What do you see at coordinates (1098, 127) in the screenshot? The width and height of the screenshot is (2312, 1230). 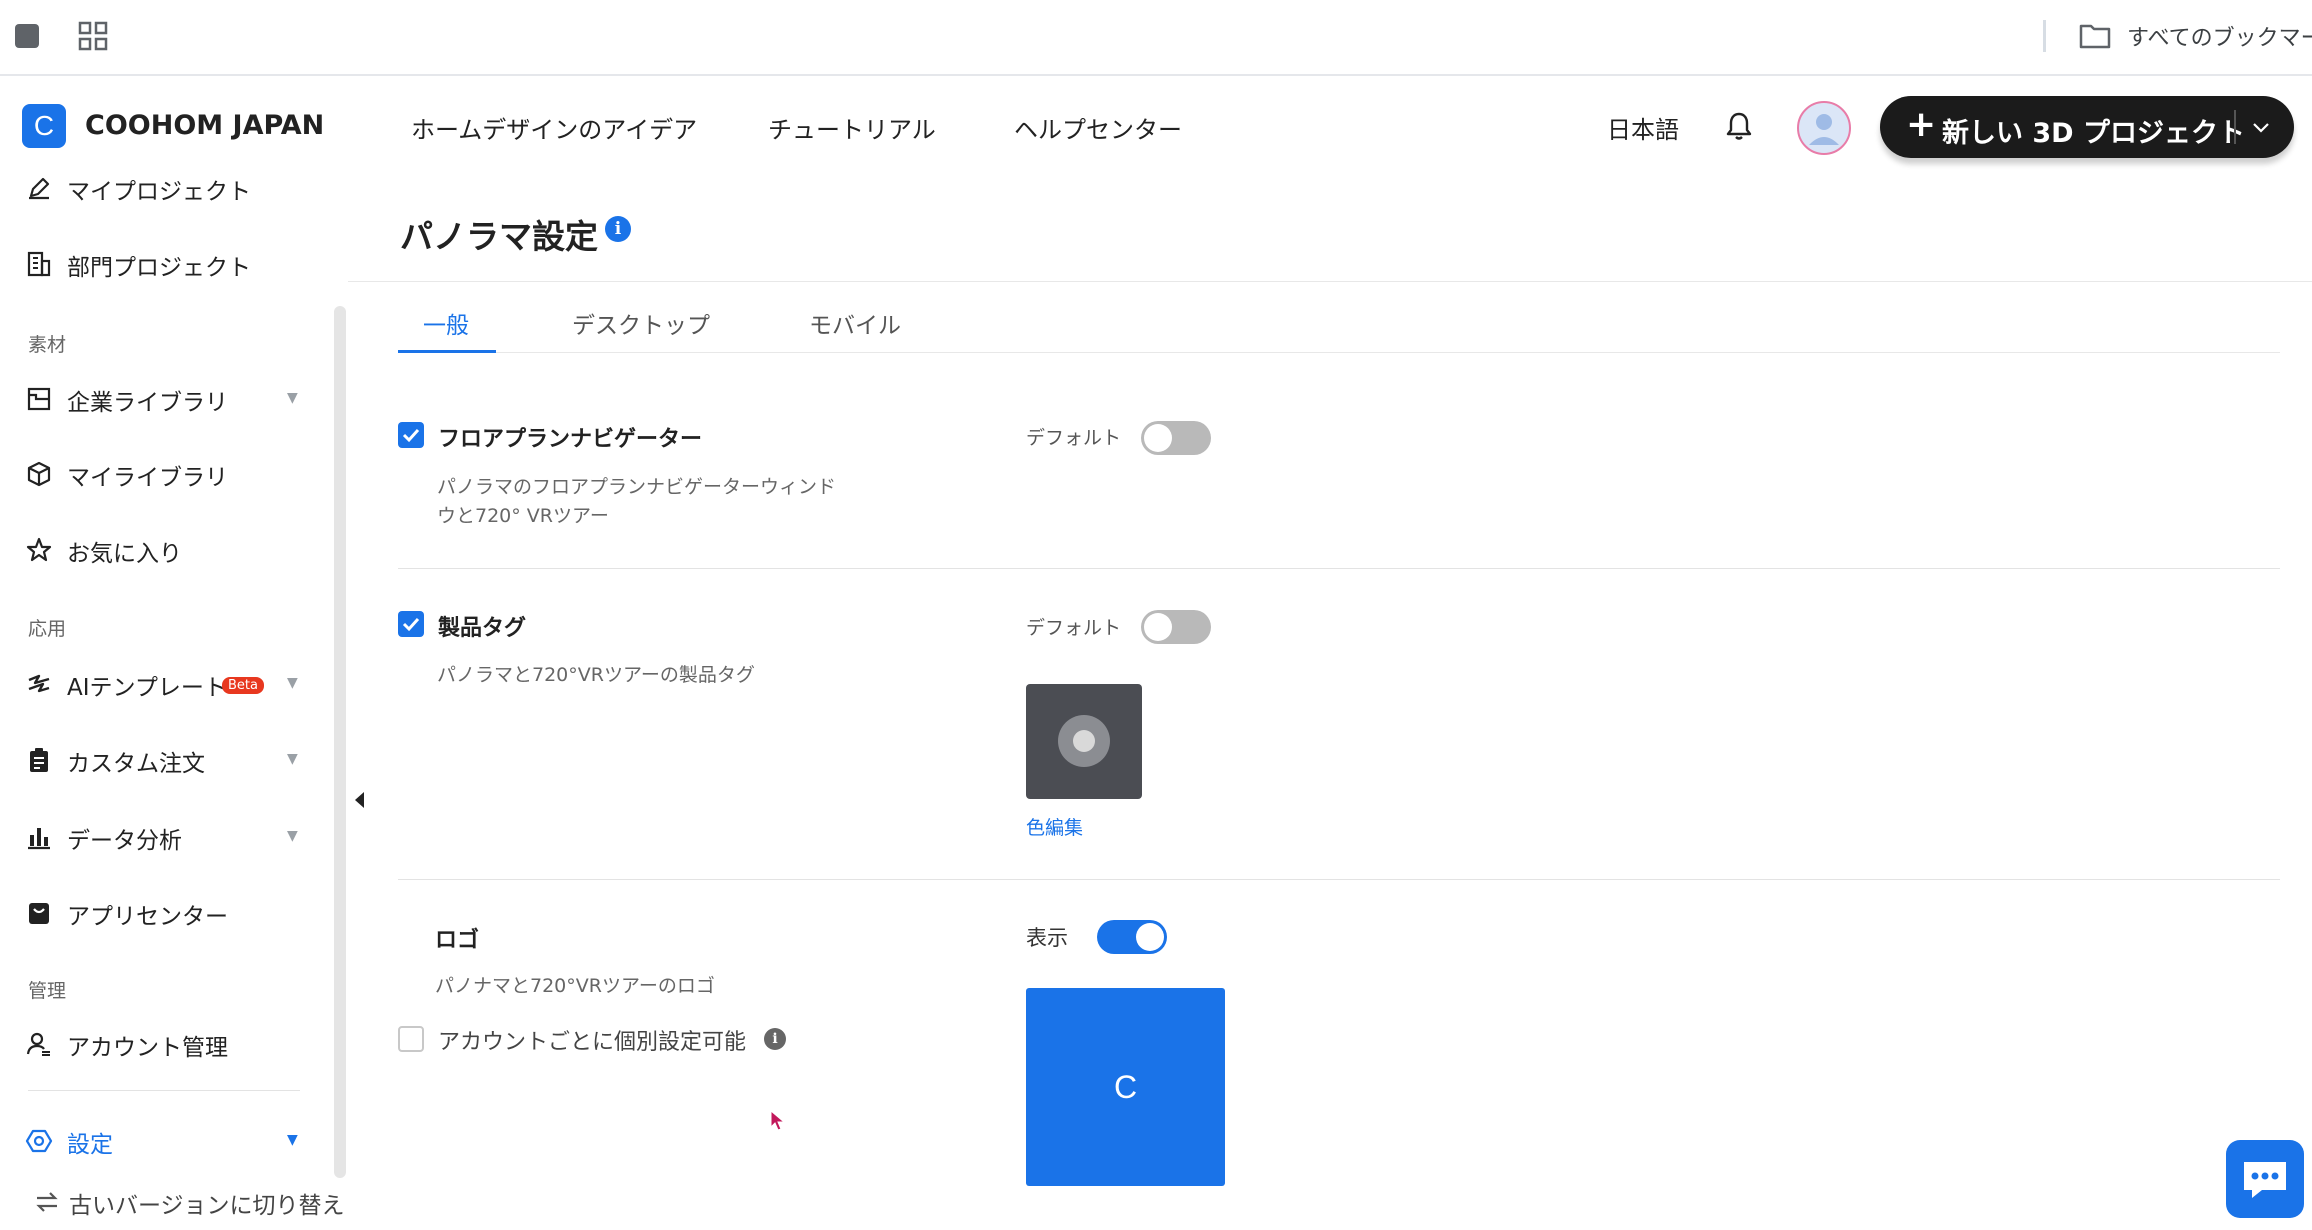 I see `nav-help-center: ヘルプセンター` at bounding box center [1098, 127].